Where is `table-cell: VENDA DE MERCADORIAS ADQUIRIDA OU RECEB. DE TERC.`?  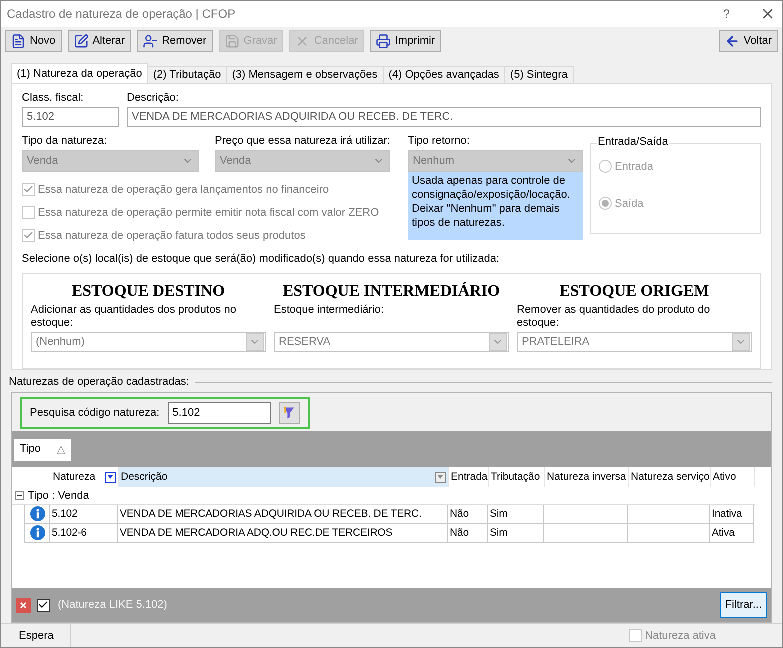
table-cell: VENDA DE MERCADORIAS ADQUIRIDA OU RECEB. DE TERC. is located at coordinates (283, 514).